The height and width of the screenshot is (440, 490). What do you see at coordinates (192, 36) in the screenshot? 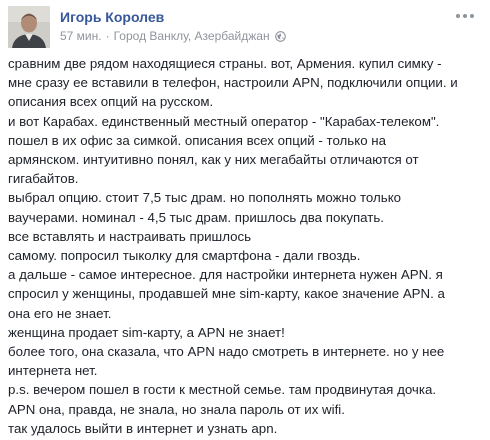
I see `post-location: Город Ванклу, Азербайджан` at bounding box center [192, 36].